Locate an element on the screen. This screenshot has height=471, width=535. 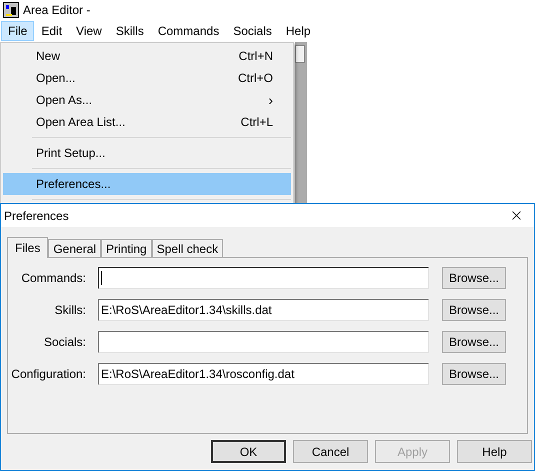
dialog-title: Preferences is located at coordinates (36, 216).